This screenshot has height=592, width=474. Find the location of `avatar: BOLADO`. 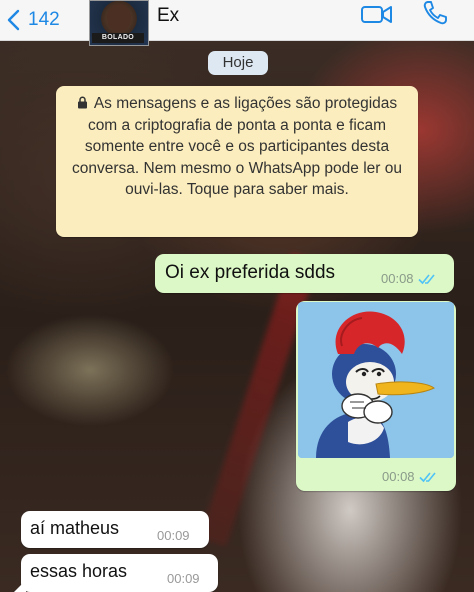

avatar: BOLADO is located at coordinates (119, 23).